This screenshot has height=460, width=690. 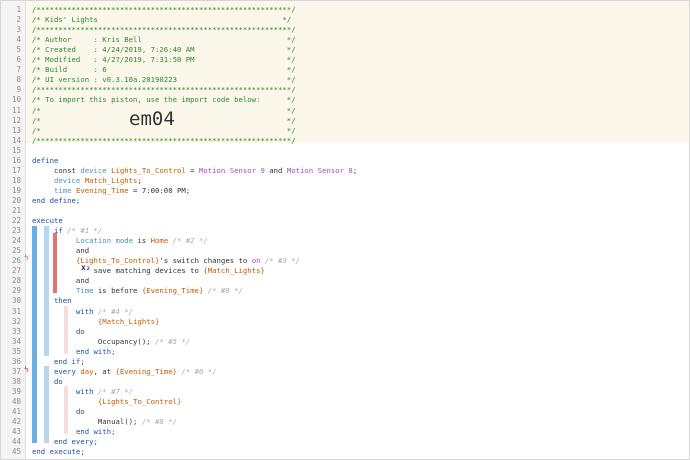 I want to click on code-line: save matching devices to {Match_Lights}, so click(x=148, y=271).